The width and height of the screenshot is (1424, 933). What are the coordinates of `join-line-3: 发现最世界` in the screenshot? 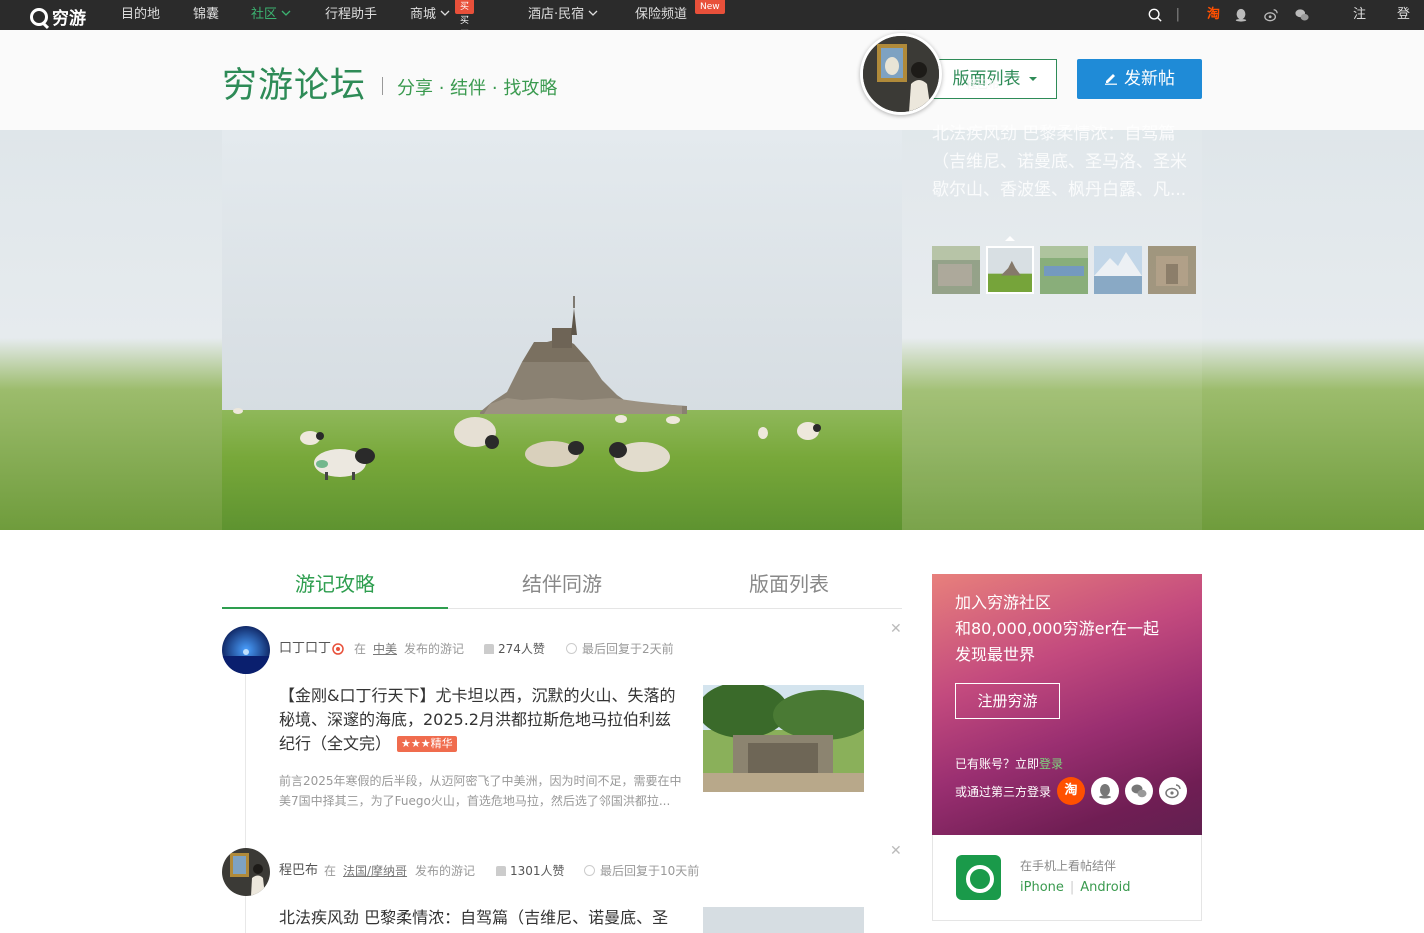 It's located at (995, 654).